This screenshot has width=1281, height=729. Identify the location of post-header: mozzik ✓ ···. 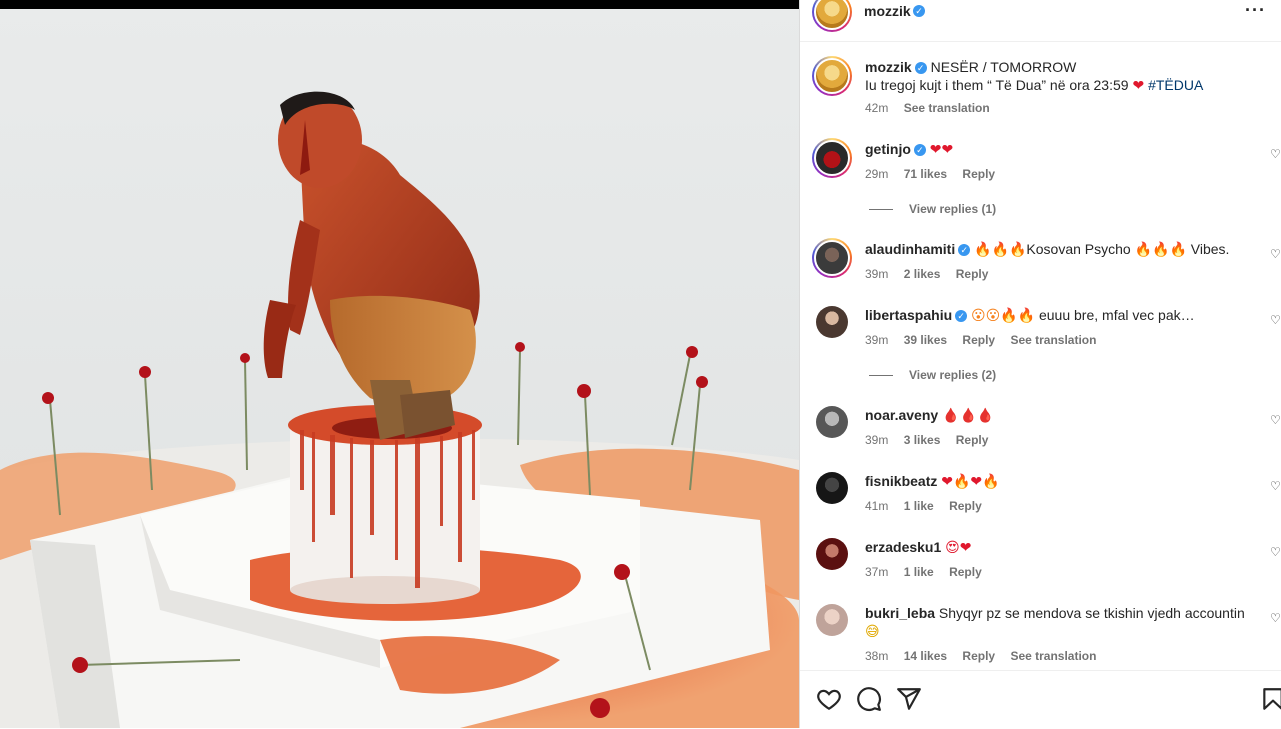
(1040, 21).